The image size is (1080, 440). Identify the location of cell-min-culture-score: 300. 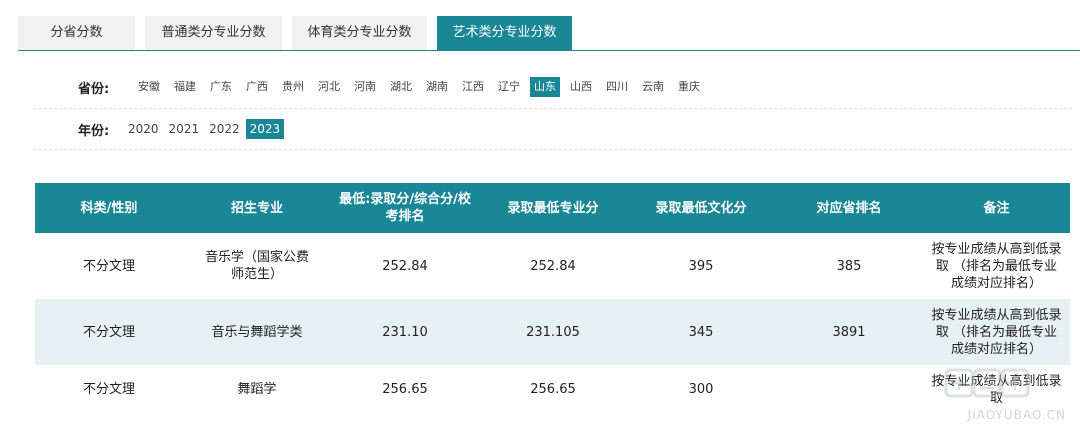
(701, 389).